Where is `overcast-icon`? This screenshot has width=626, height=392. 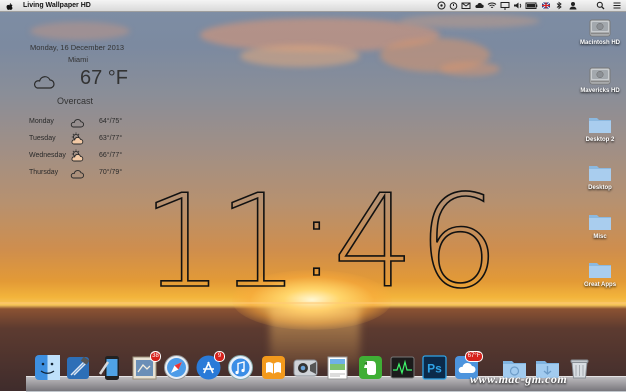 overcast-icon is located at coordinates (43, 84).